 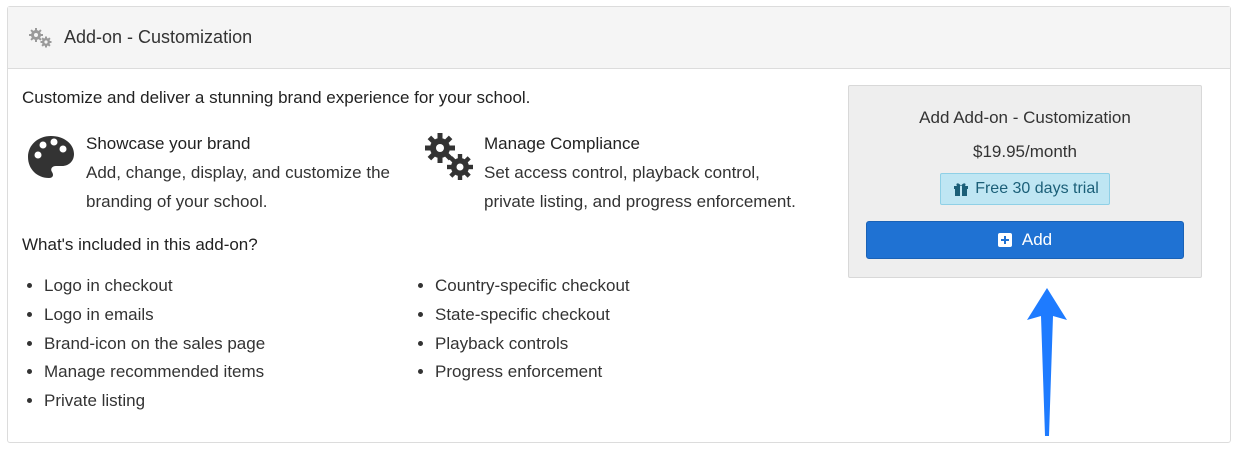 What do you see at coordinates (1025, 151) in the screenshot?
I see `price-label: $19.95/month` at bounding box center [1025, 151].